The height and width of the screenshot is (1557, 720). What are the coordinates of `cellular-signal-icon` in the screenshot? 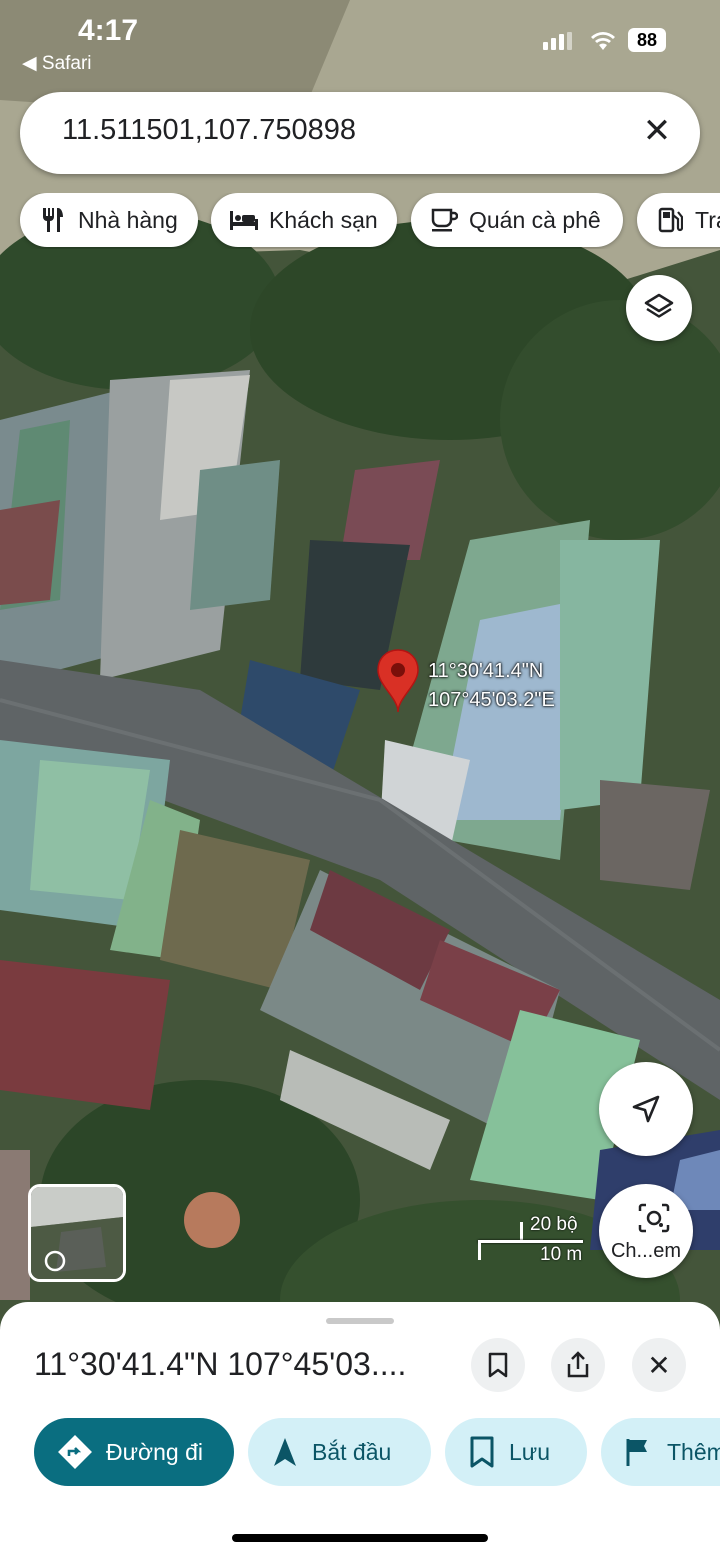 It's located at (559, 43).